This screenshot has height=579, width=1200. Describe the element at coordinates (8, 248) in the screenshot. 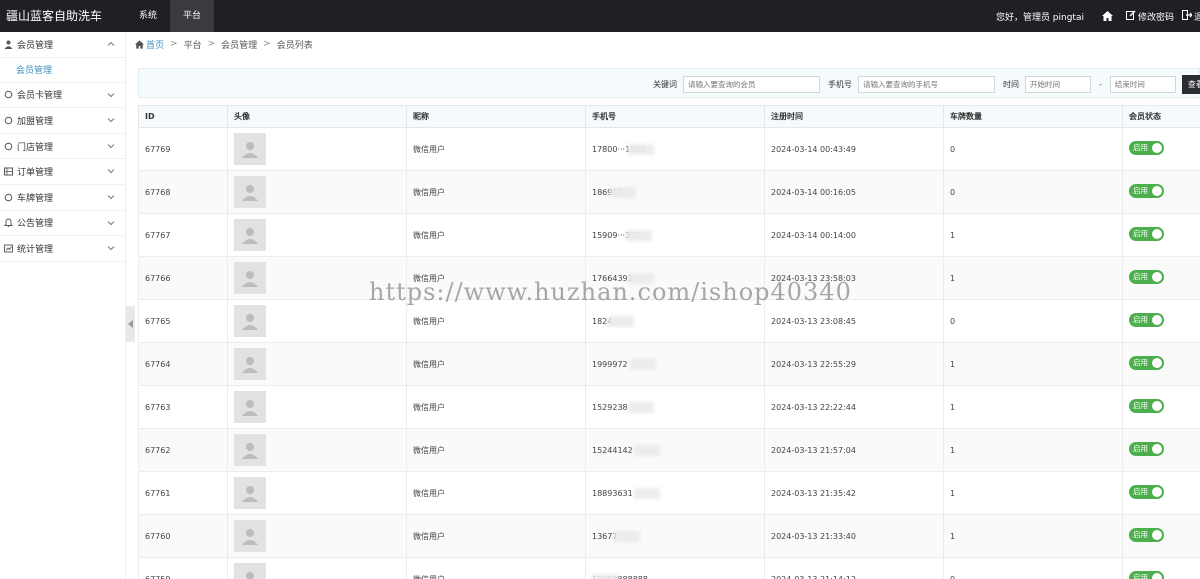

I see `chart-icon` at that location.